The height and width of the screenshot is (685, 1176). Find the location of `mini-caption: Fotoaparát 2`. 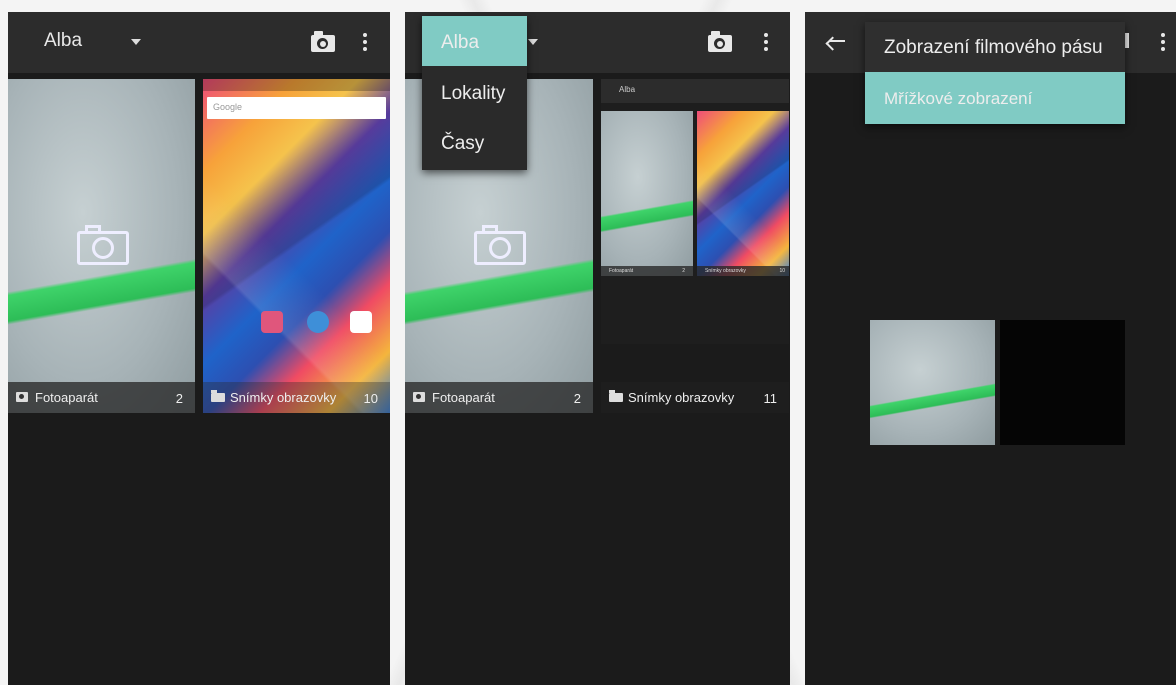

mini-caption: Fotoaparát 2 is located at coordinates (647, 271).